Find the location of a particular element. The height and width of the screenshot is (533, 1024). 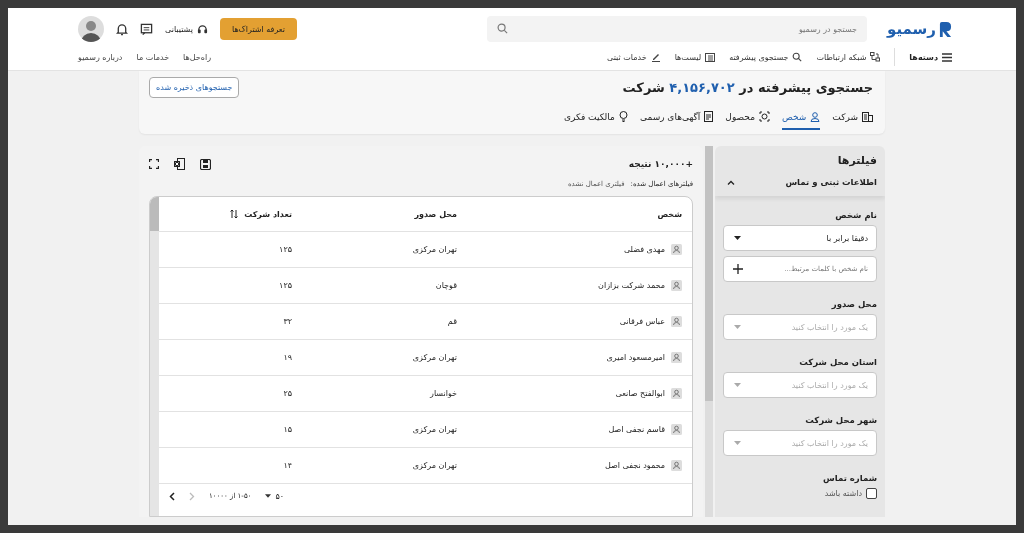

category-tab: آگهی‌های رسمی is located at coordinates (676, 118).